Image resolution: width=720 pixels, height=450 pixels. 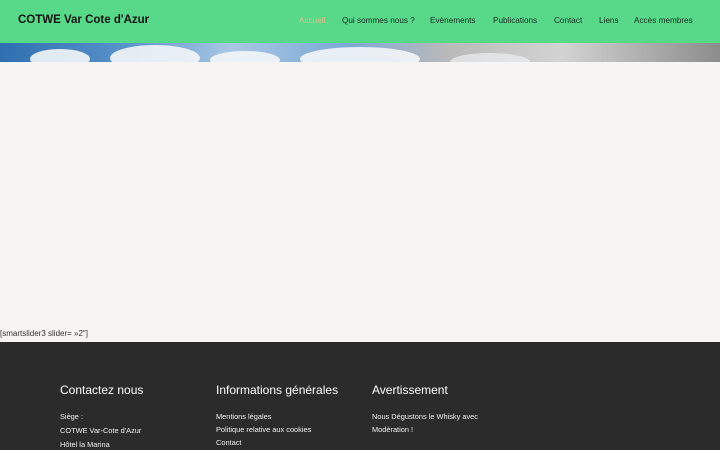 I want to click on footer-warning-heading: Avertissement, so click(x=410, y=390).